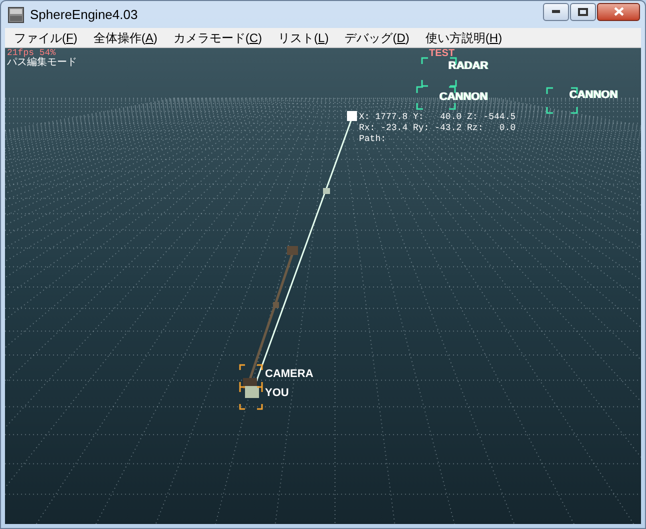  I want to click on minimize-icon, so click(556, 11).